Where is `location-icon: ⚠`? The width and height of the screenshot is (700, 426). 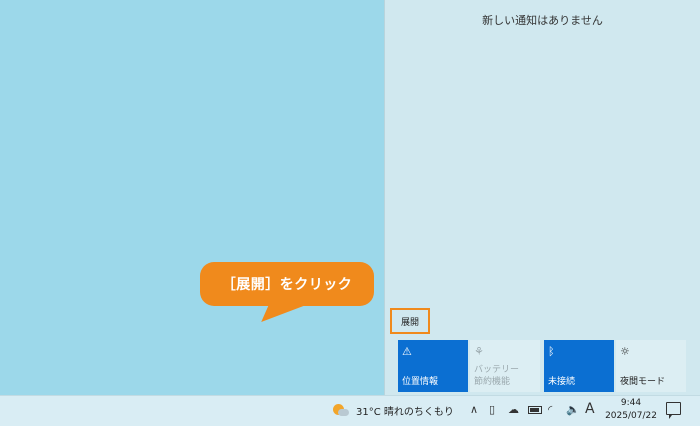
location-icon: ⚠ is located at coordinates (407, 351).